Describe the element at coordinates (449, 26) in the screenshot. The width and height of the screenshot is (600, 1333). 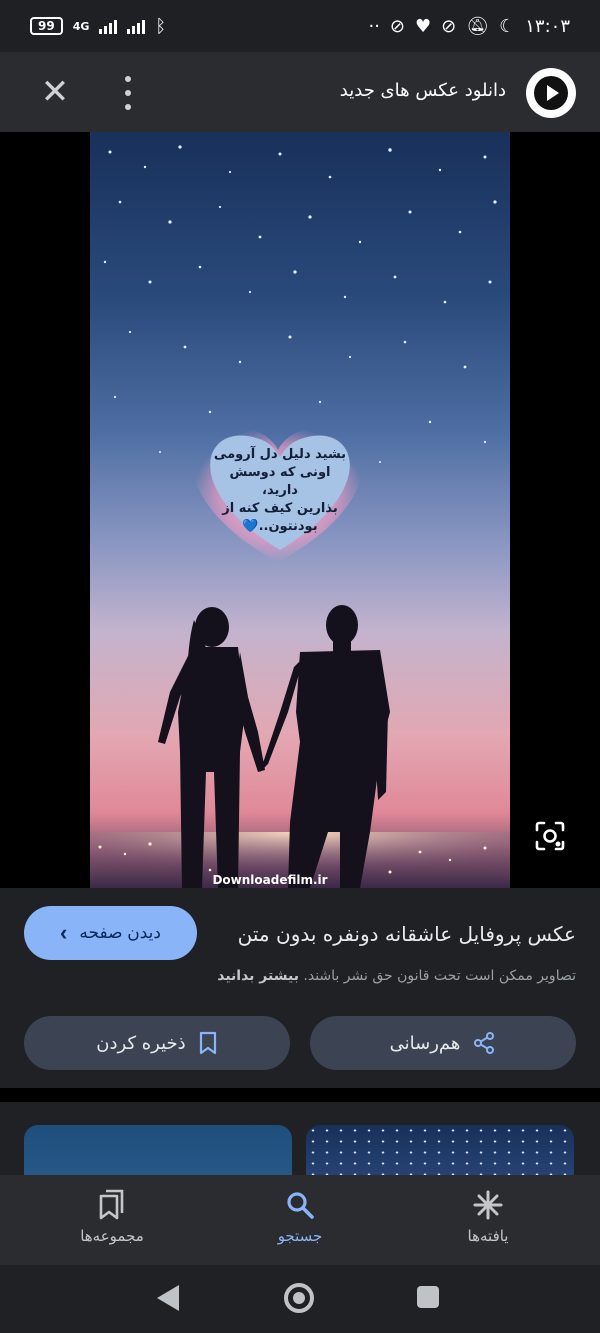
I see `blocked-icon-2: ⊘` at that location.